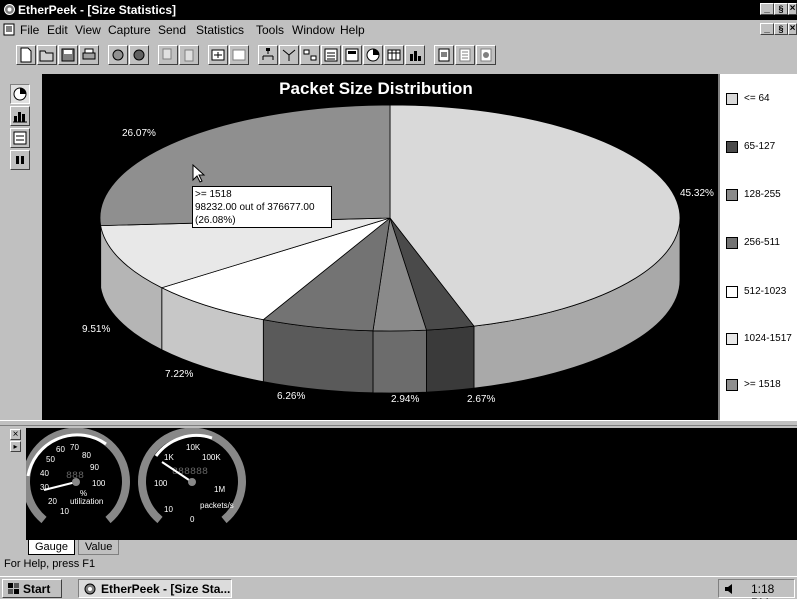 The height and width of the screenshot is (599, 797). I want to click on print-button, so click(89, 55).